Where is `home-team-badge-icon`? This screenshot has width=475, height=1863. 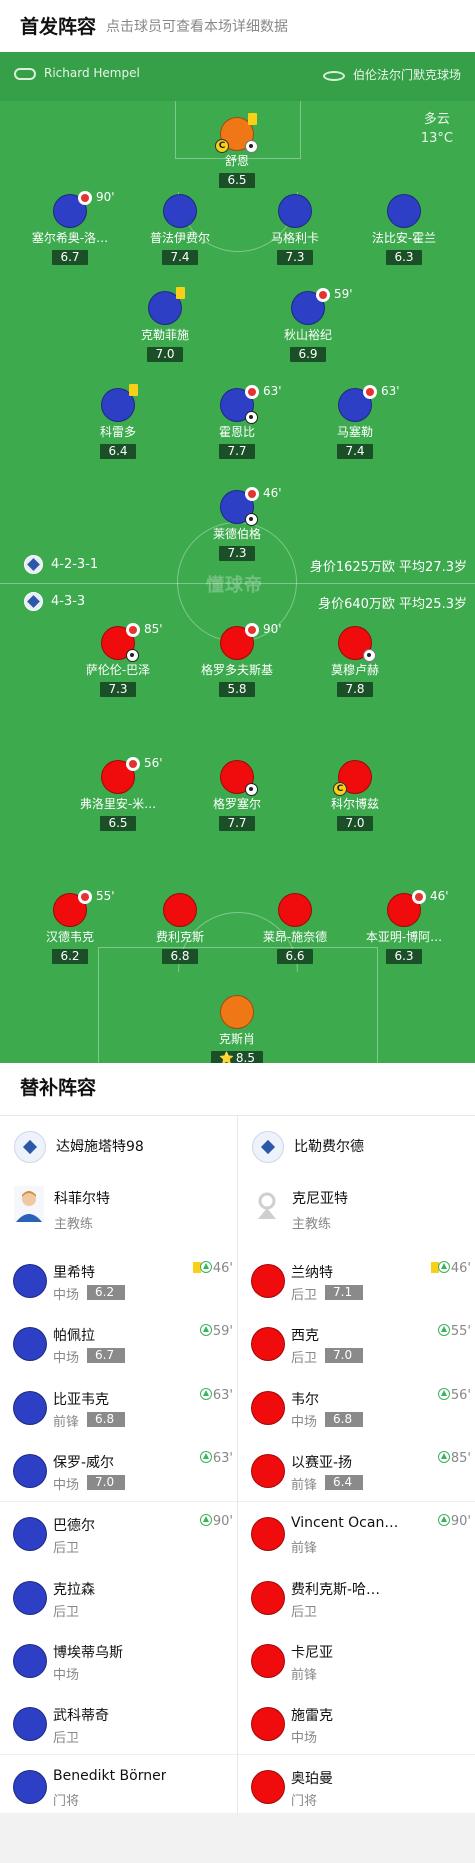
home-team-badge-icon is located at coordinates (33, 564).